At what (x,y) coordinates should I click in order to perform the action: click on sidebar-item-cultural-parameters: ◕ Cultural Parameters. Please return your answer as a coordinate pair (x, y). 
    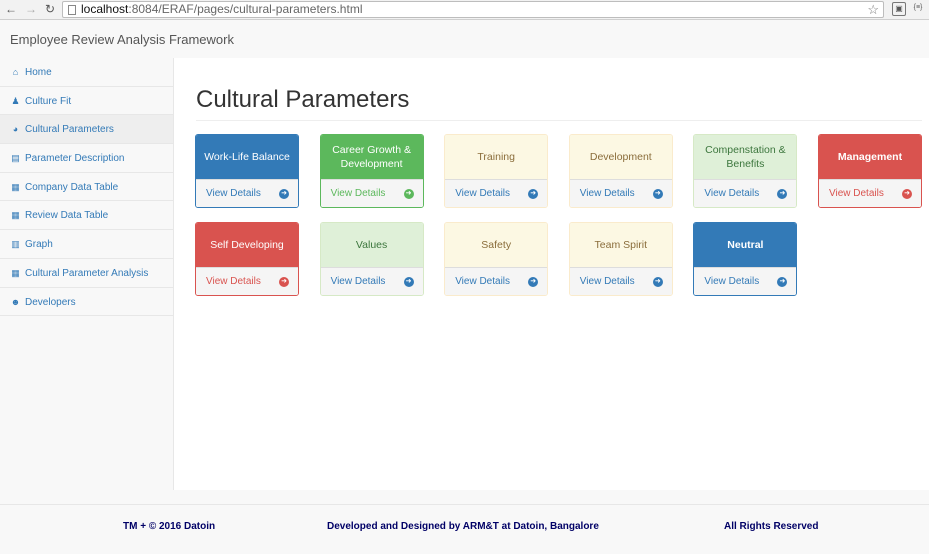
    Looking at the image, I should click on (86, 130).